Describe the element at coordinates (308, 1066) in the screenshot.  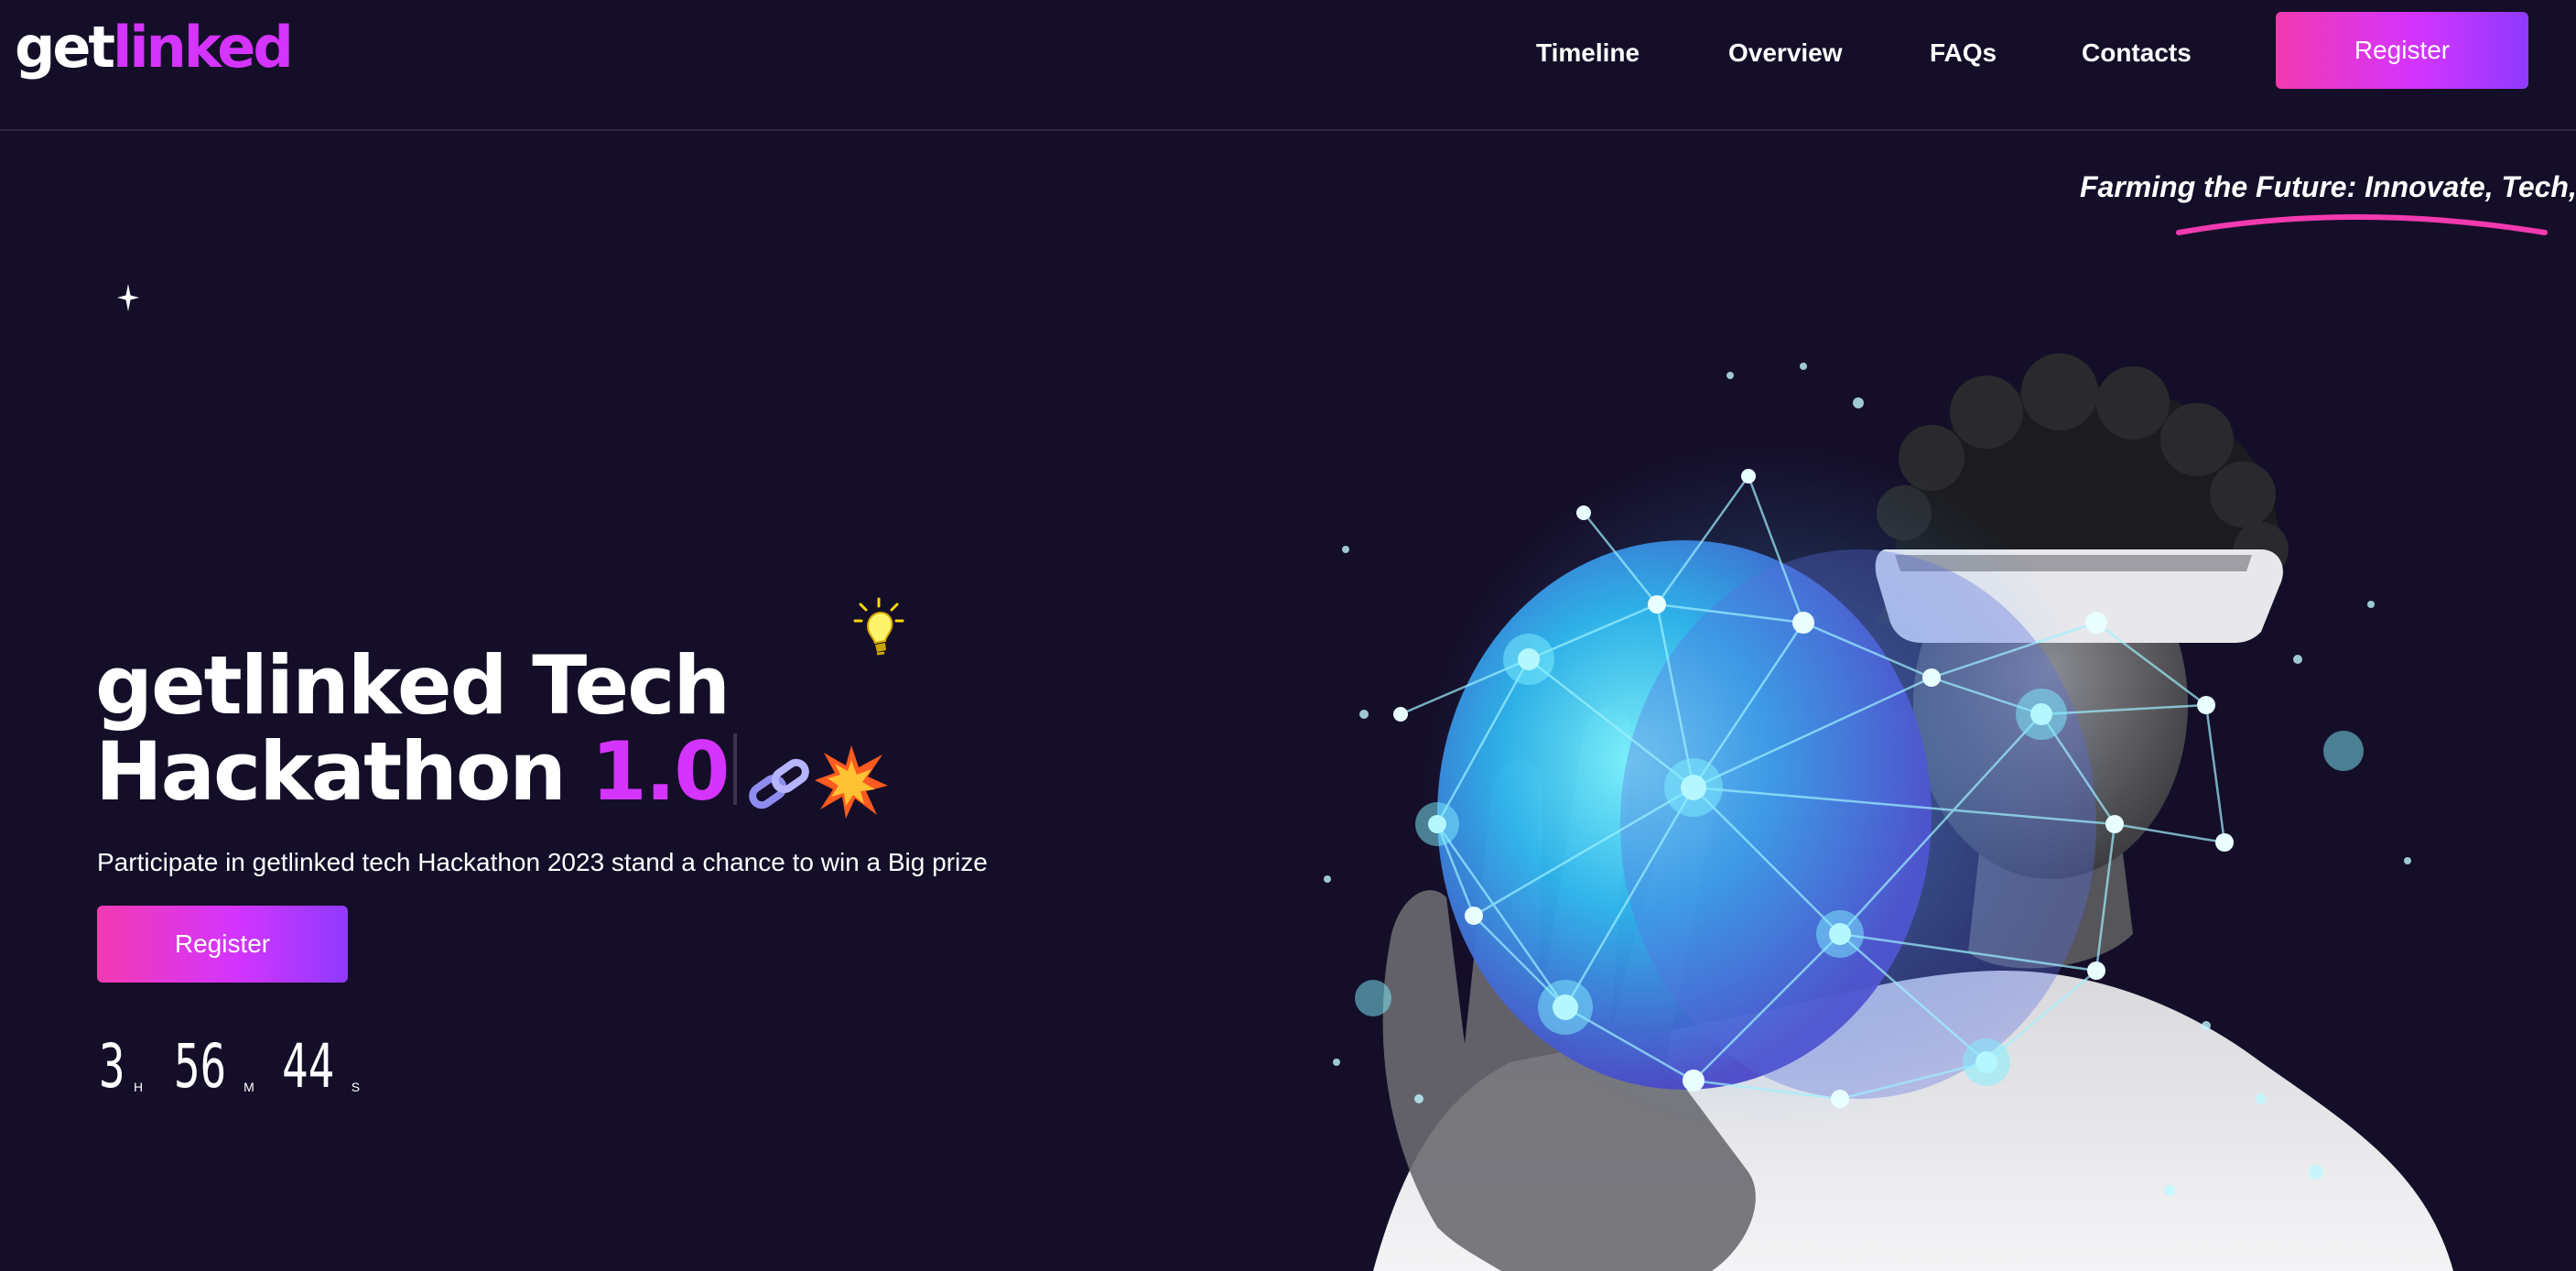
I see `countdown-seconds-value: 44` at that location.